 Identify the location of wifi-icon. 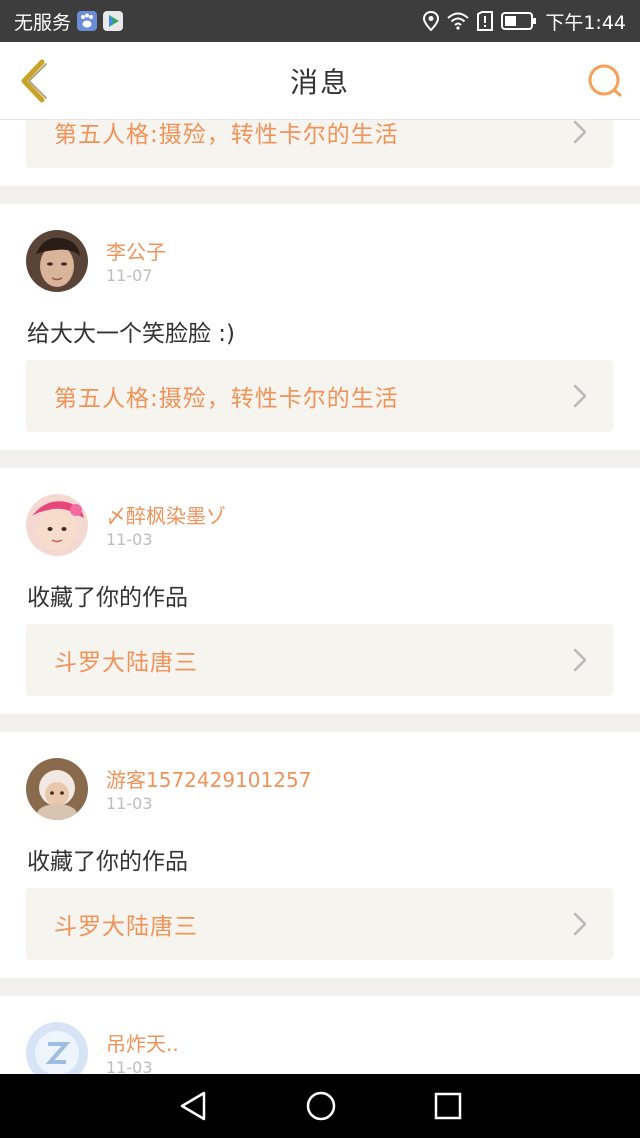
(458, 21).